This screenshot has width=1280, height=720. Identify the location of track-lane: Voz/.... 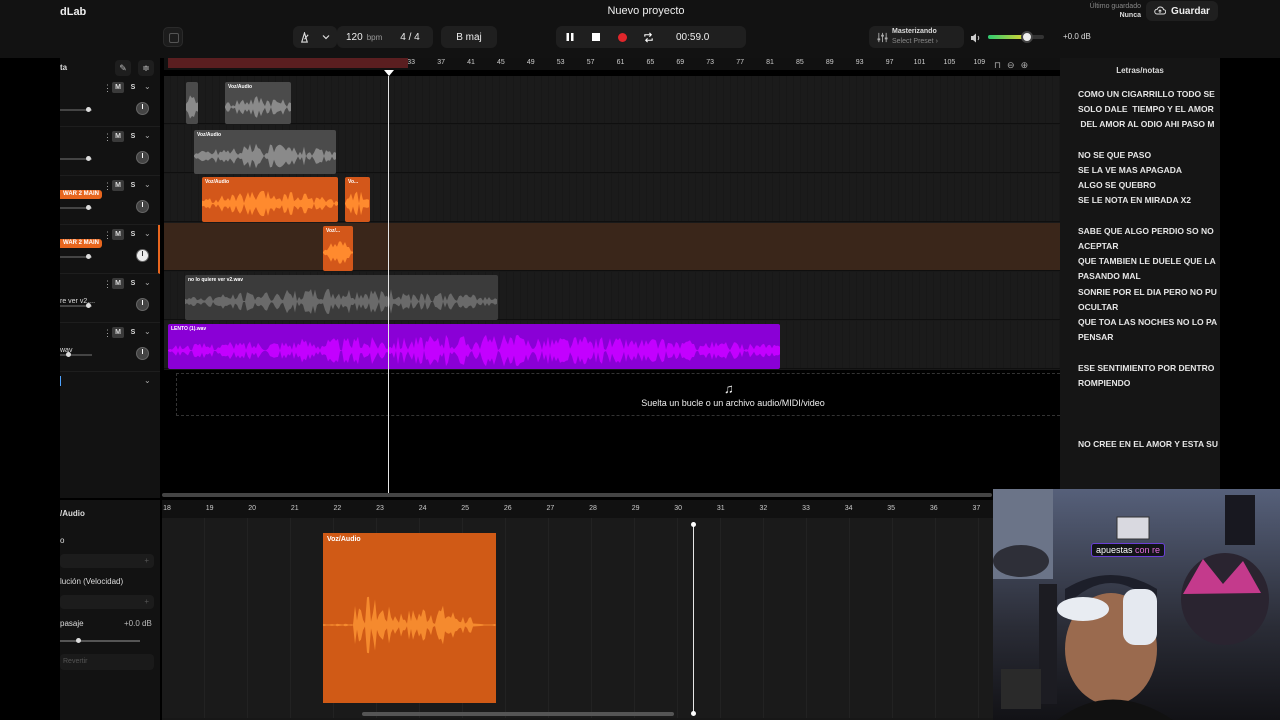
(612, 247).